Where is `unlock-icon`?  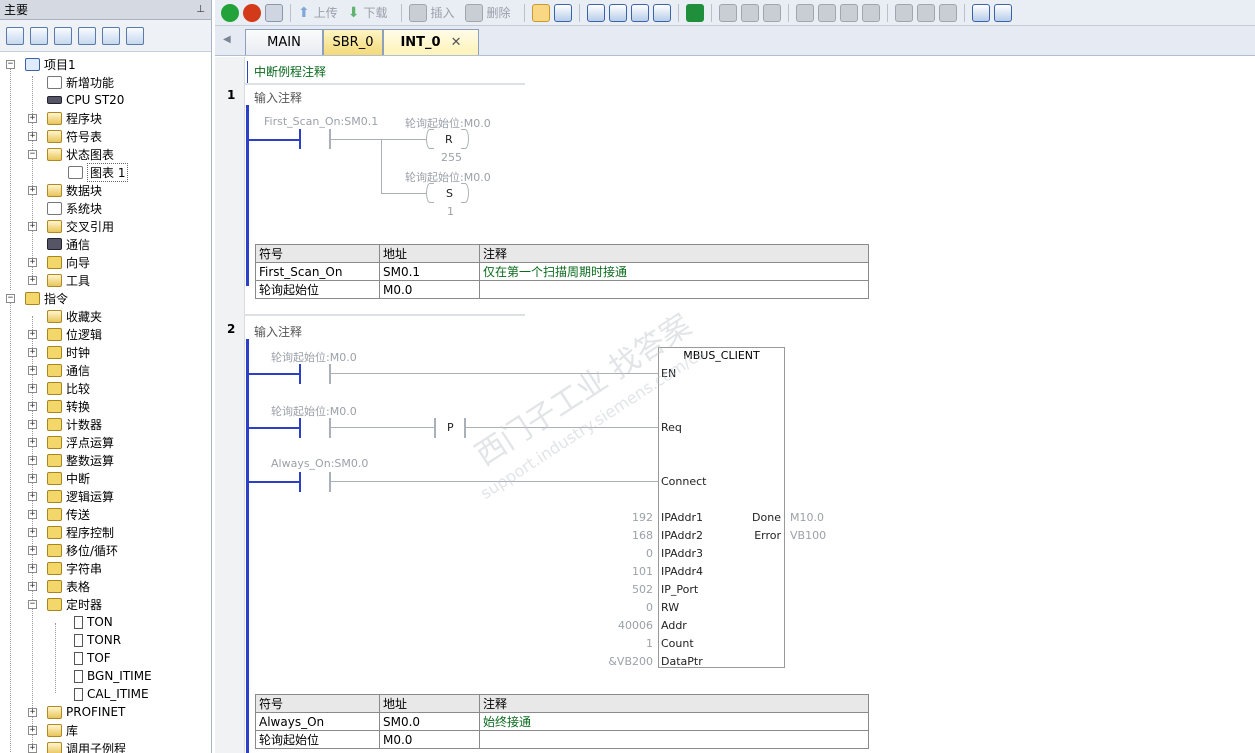
unlock-icon is located at coordinates (749, 12).